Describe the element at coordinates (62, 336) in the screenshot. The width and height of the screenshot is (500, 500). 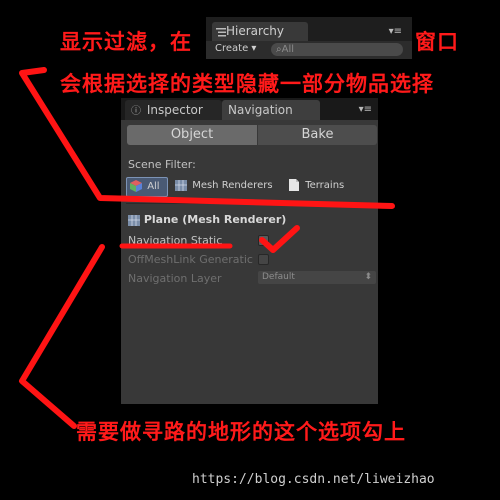
I see `annotation-bracket-bottom` at that location.